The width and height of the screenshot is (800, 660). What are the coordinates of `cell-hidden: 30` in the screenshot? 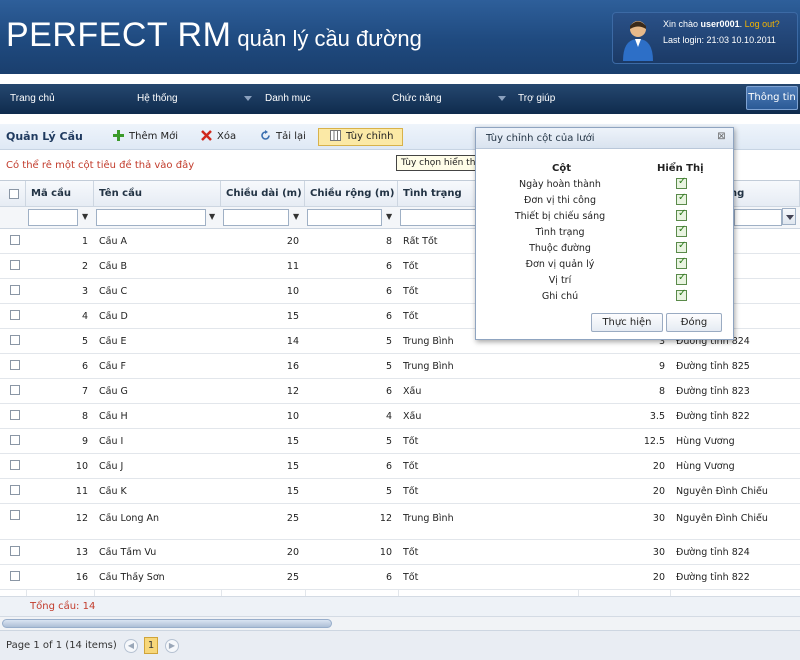 It's located at (658, 518).